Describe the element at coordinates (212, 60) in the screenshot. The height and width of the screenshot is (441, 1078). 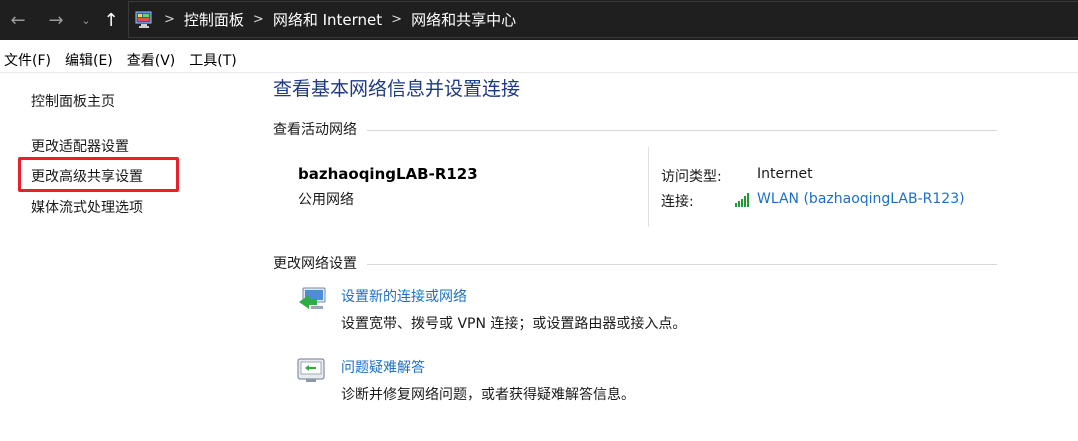
I see `menu-tools: 工具(T)` at that location.